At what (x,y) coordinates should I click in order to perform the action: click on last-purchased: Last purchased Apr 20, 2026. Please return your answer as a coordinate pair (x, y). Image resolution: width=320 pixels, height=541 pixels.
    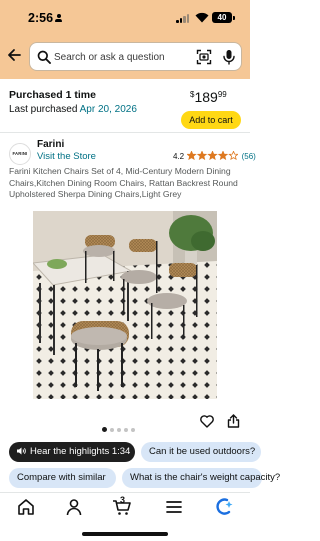
    Looking at the image, I should click on (73, 109).